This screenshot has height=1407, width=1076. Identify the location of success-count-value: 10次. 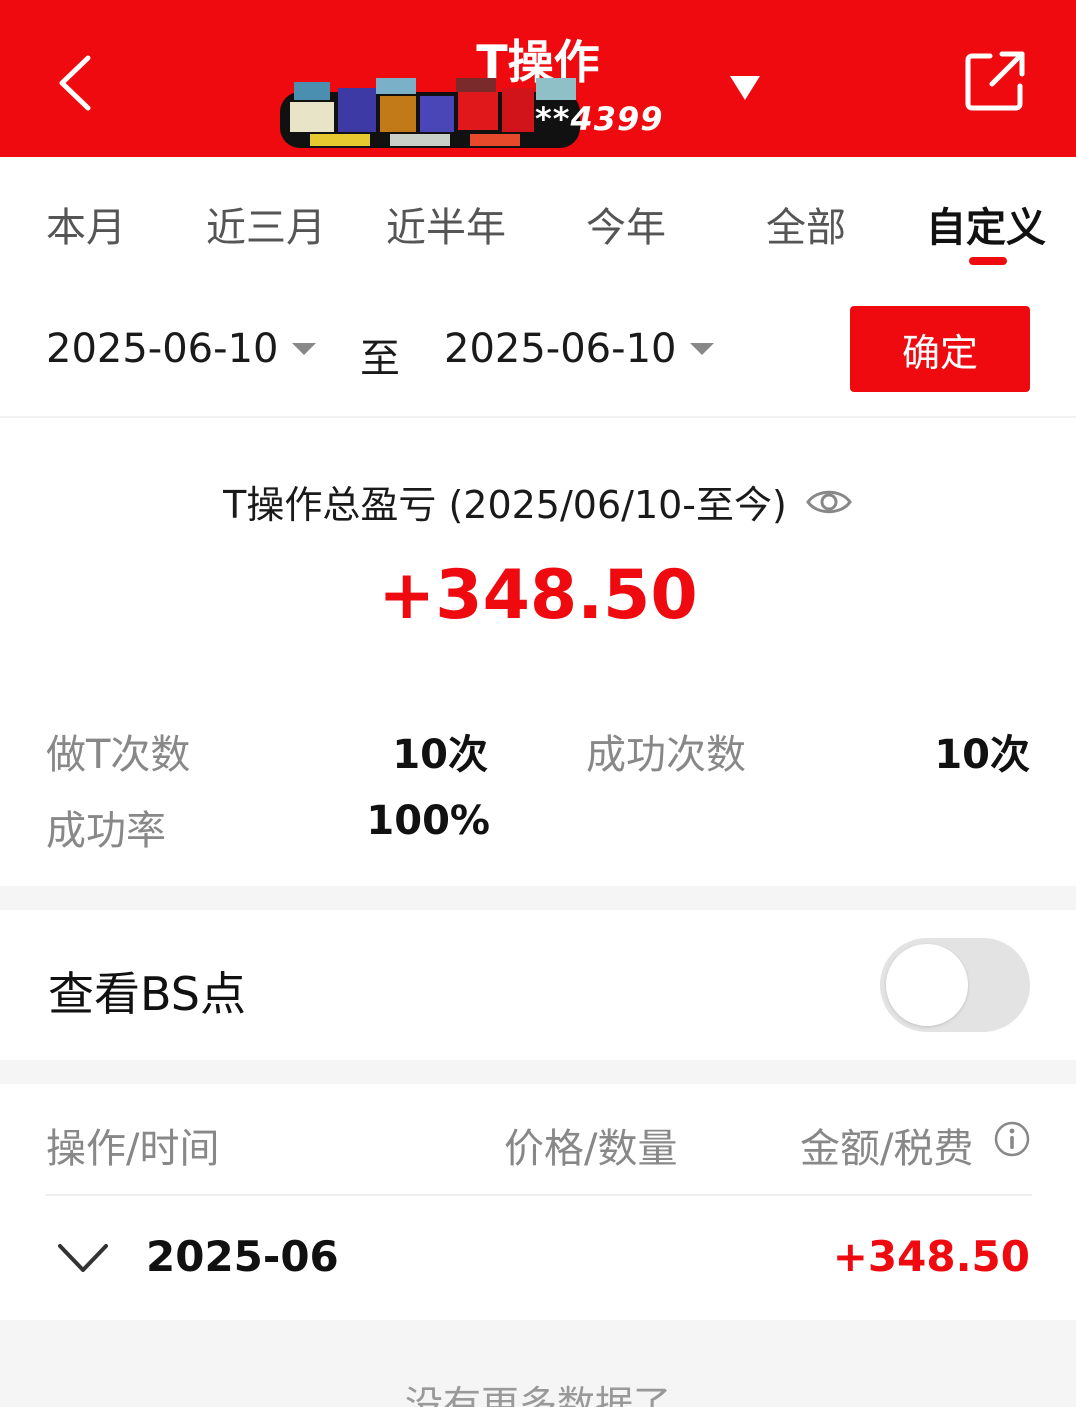
(982, 755).